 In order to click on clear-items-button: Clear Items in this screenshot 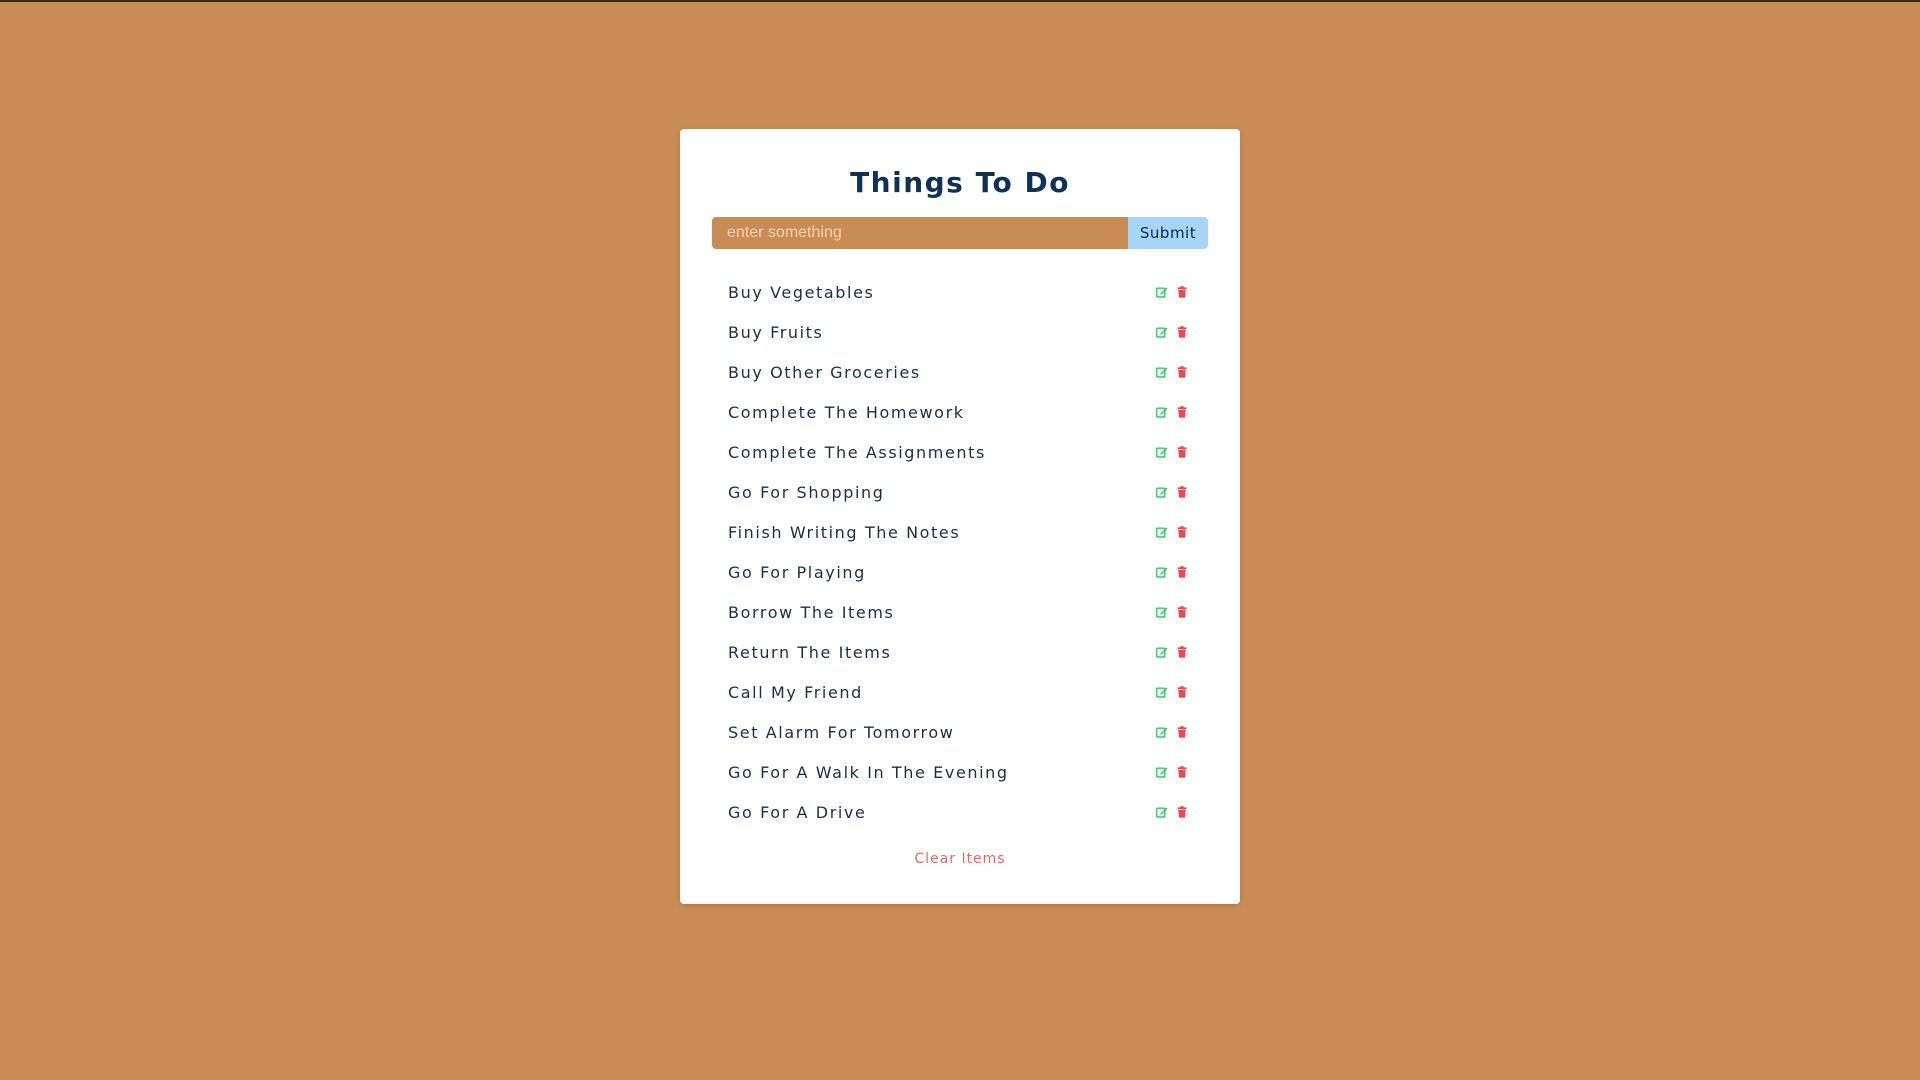, I will do `click(959, 859)`.